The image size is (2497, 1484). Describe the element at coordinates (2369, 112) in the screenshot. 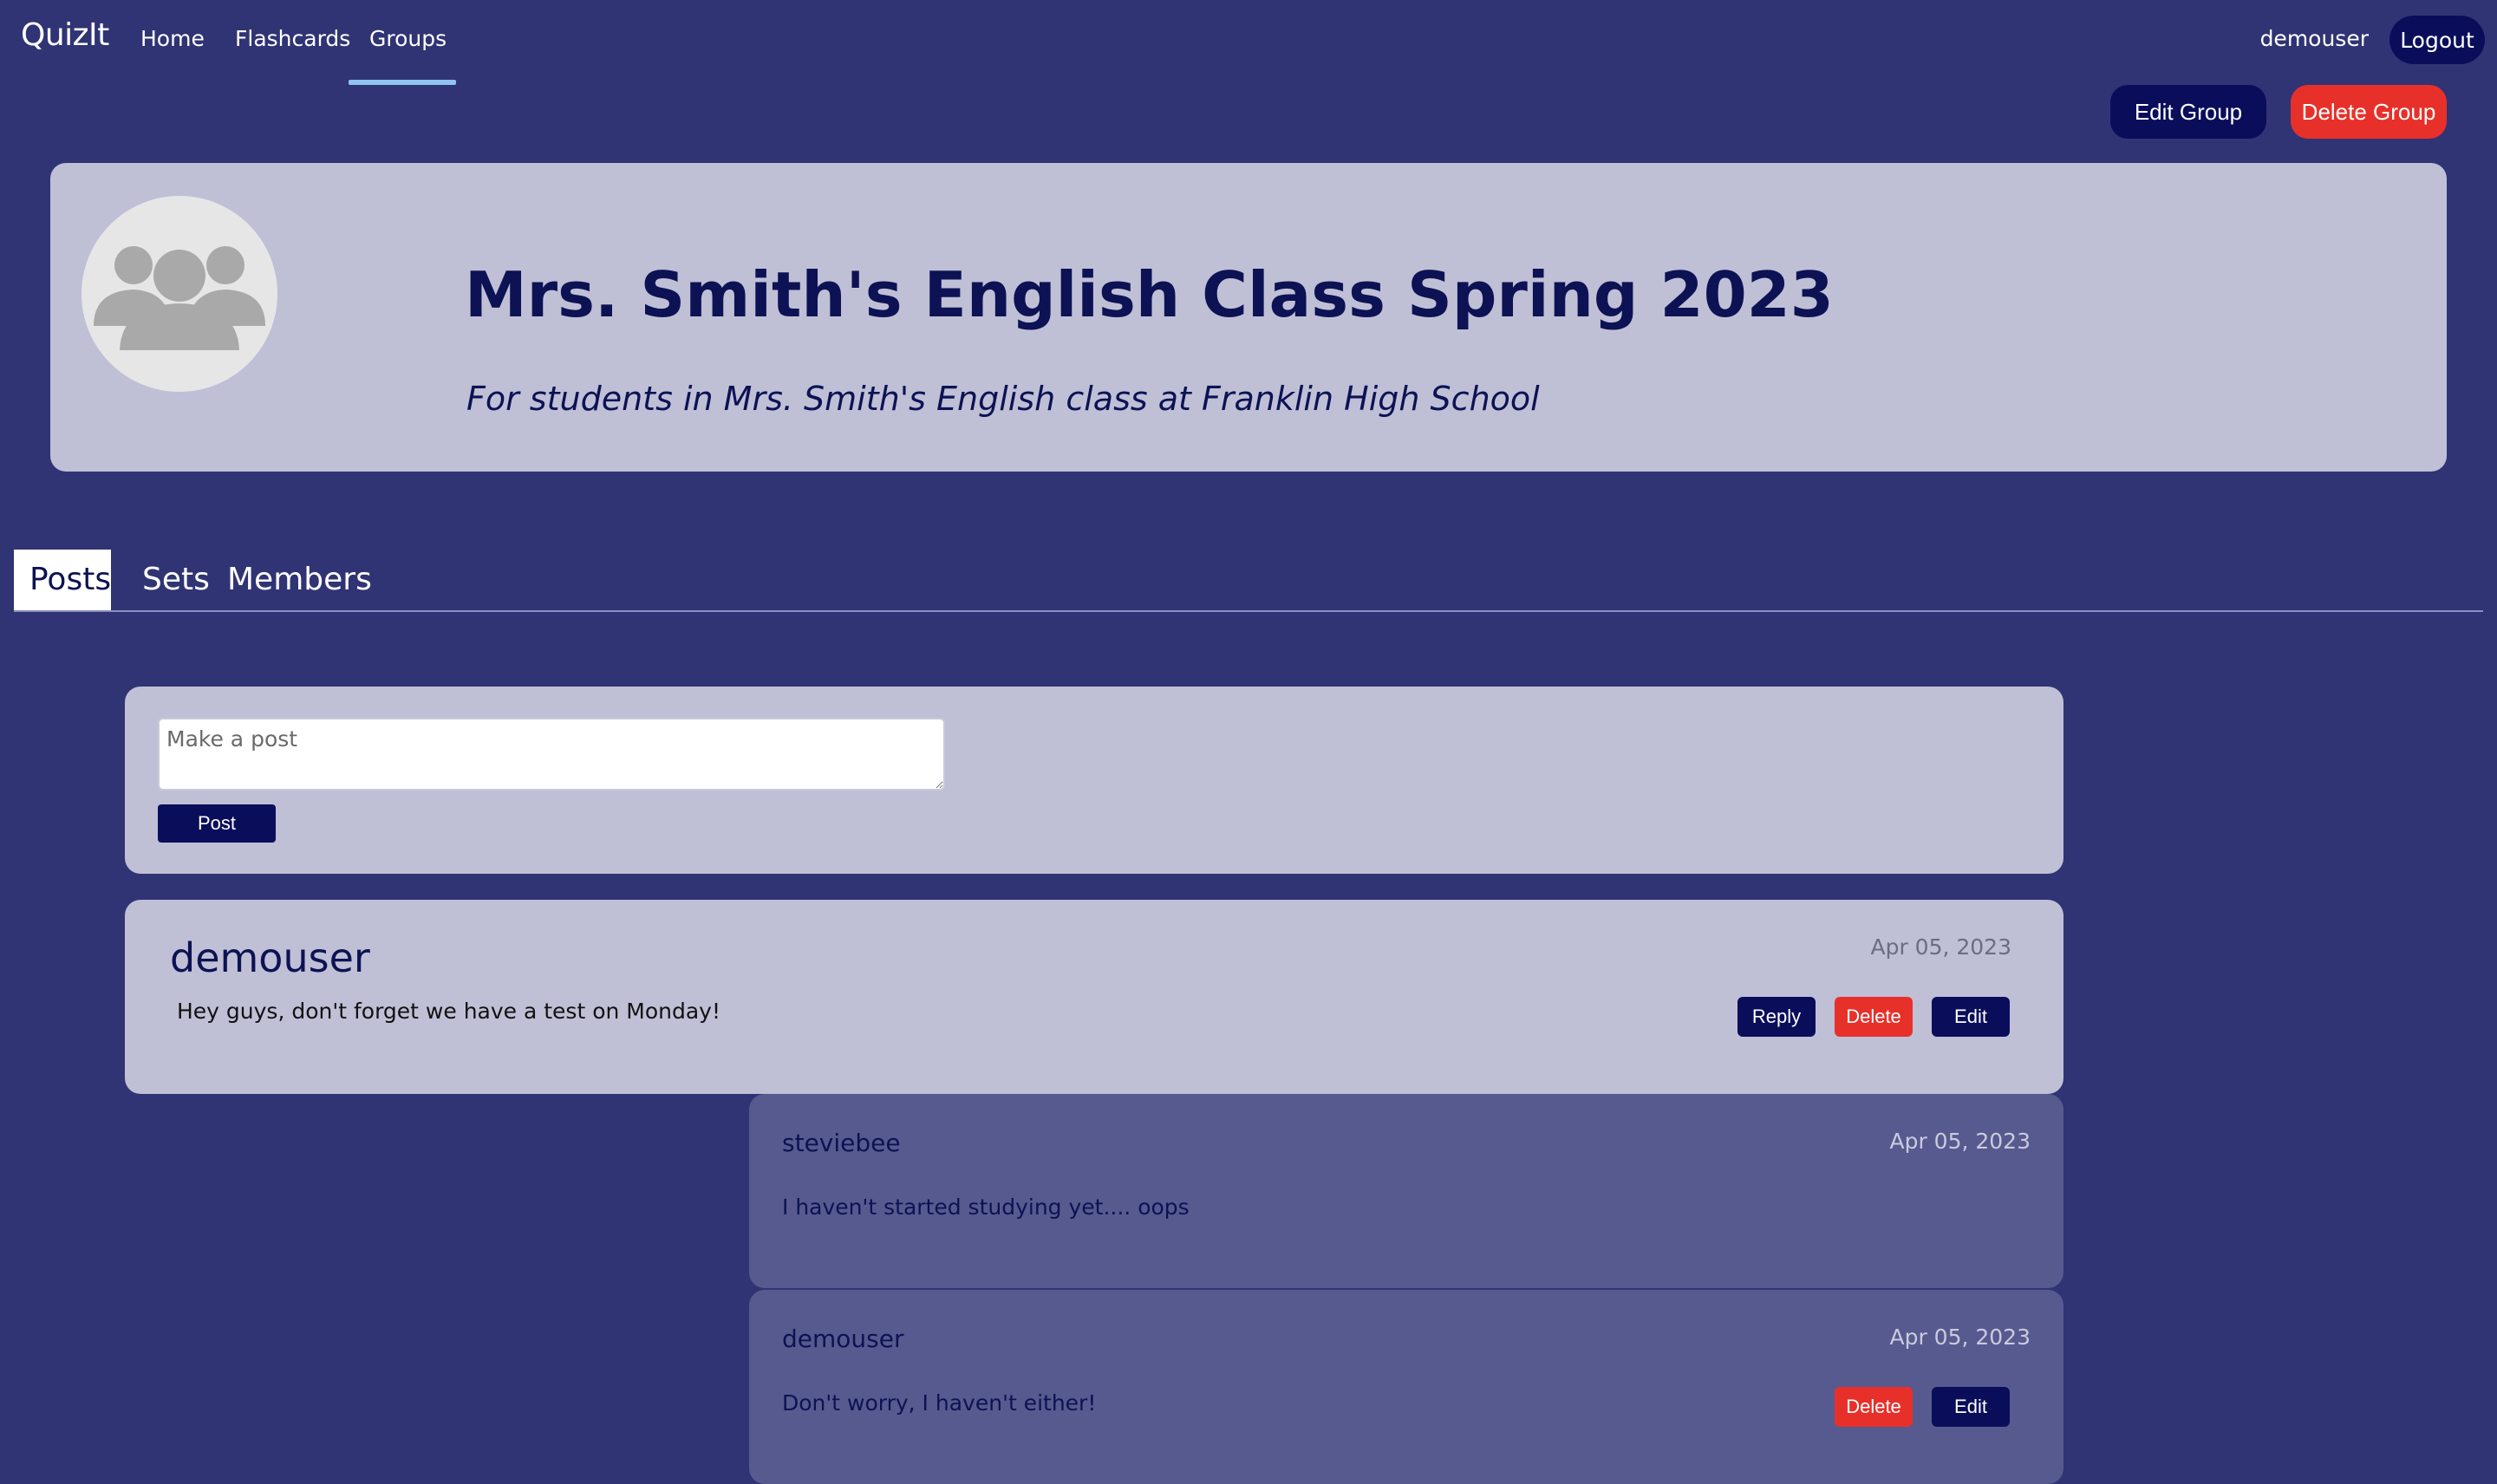

I see `delete-group-button: Delete Group` at that location.